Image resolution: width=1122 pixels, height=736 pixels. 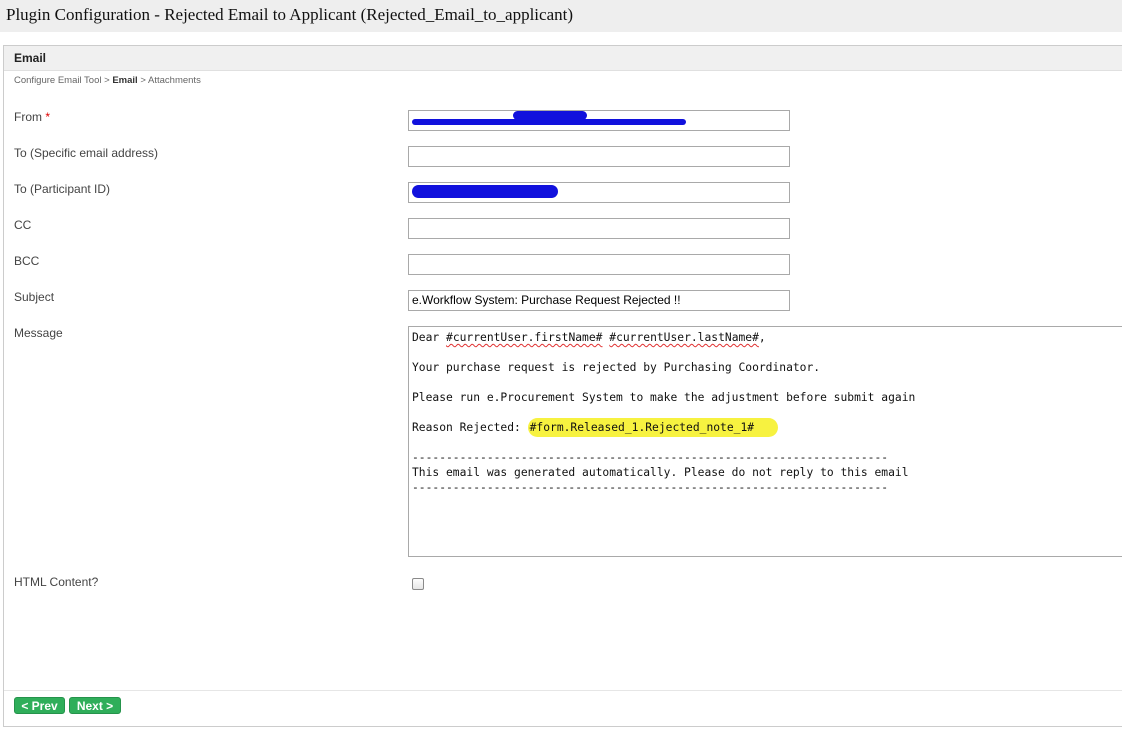 What do you see at coordinates (34, 297) in the screenshot?
I see `subject-label: Subject` at bounding box center [34, 297].